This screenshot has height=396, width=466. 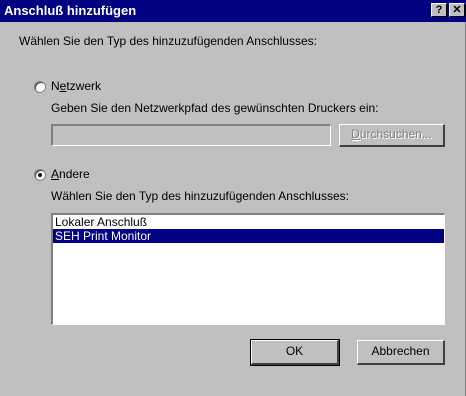 What do you see at coordinates (439, 10) in the screenshot?
I see `help-button: ?` at bounding box center [439, 10].